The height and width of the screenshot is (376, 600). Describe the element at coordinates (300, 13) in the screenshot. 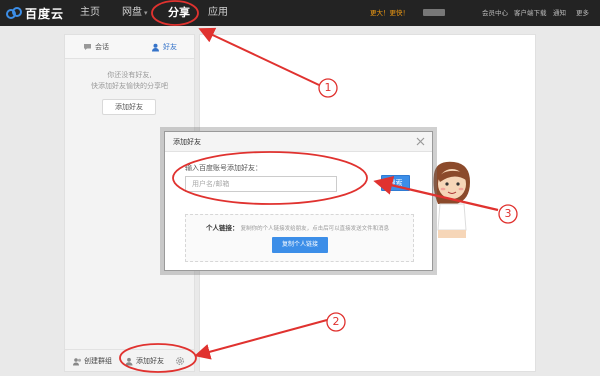

I see `top-navigation-bar: 百度云 主页 网盘 ▾ 分享 应用 更大！更快！ 会员中心 客户端下载 通知 更多` at that location.